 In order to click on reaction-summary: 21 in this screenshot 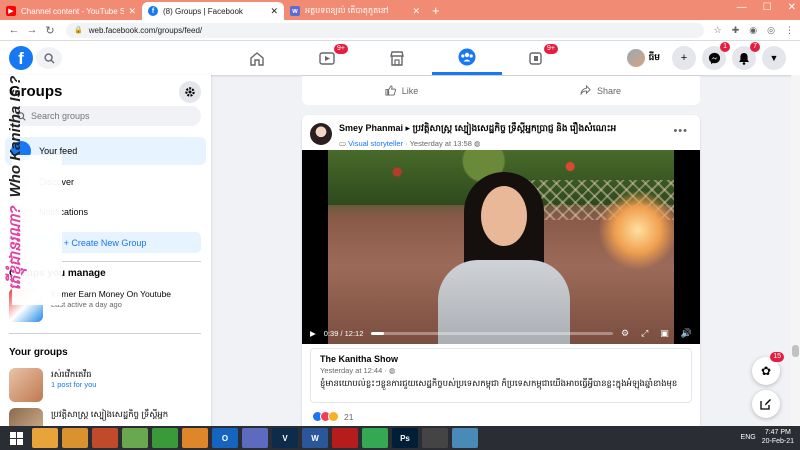, I will do `click(332, 416)`.